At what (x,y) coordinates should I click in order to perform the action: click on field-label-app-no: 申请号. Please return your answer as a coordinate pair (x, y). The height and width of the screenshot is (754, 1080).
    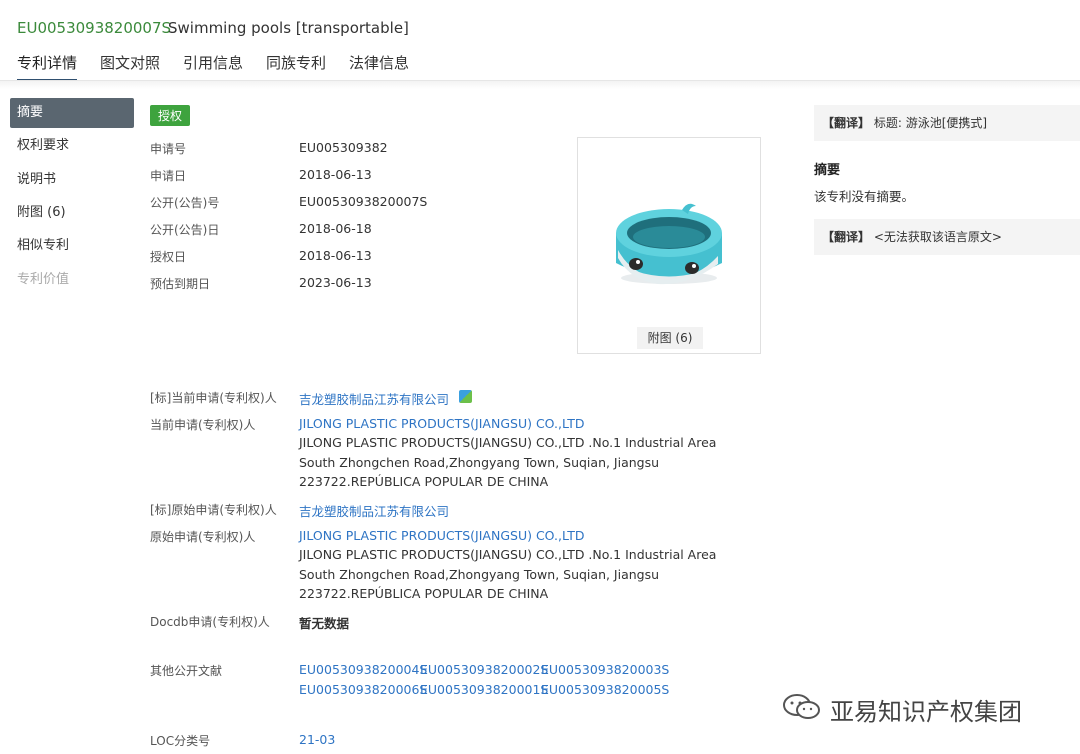
    Looking at the image, I should click on (168, 149).